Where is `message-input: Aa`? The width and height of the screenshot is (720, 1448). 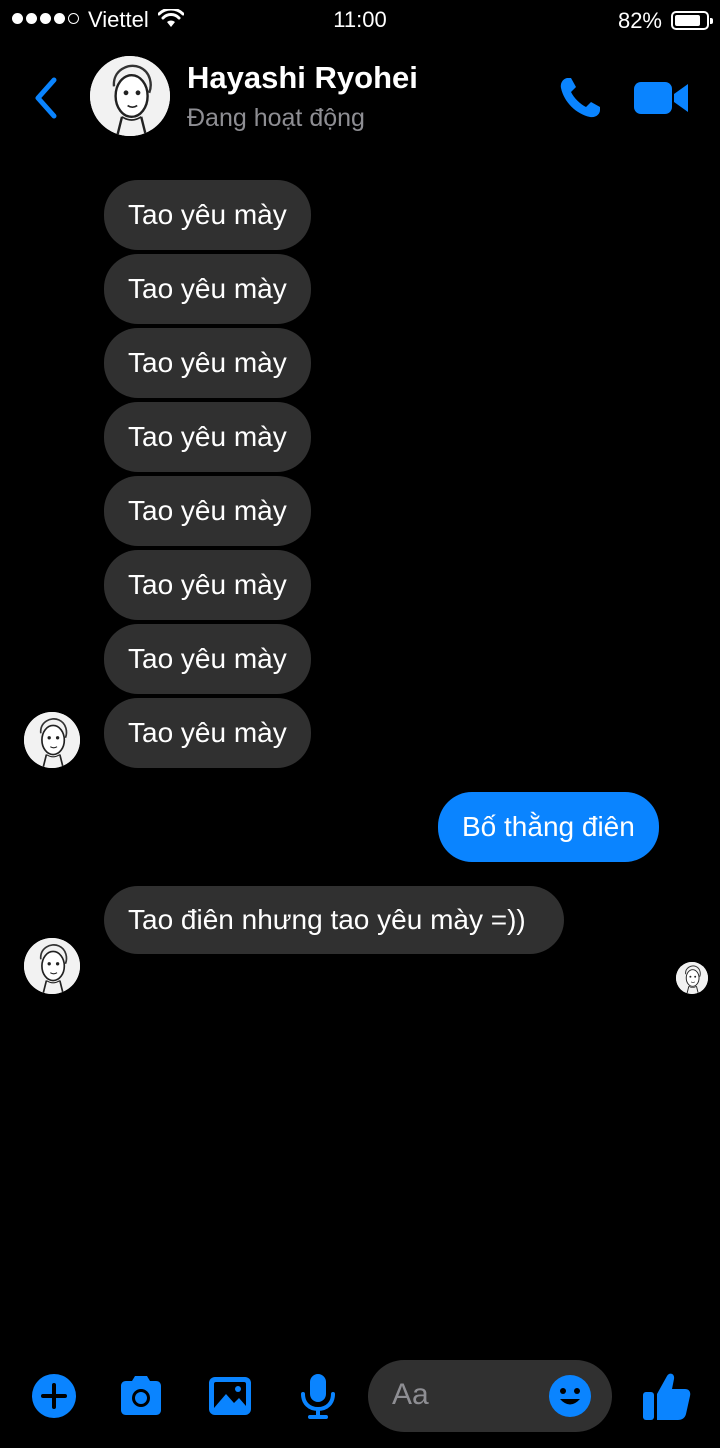
message-input: Aa is located at coordinates (490, 1396).